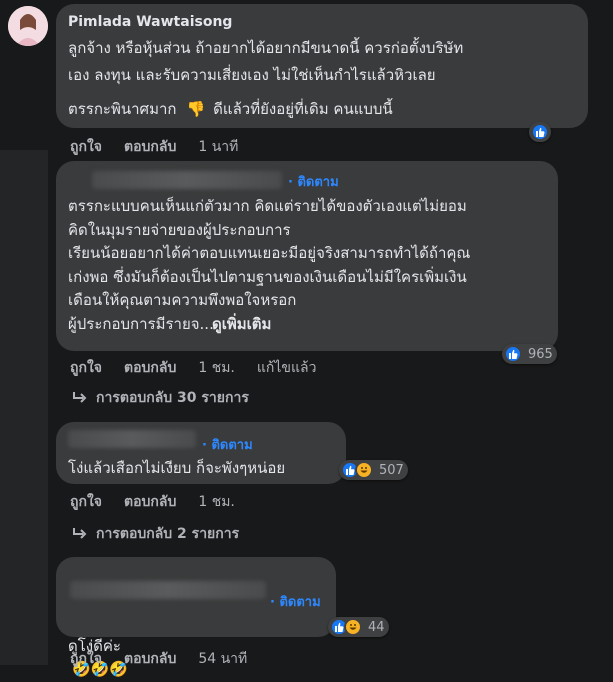  I want to click on reaction-summary: 44, so click(358, 627).